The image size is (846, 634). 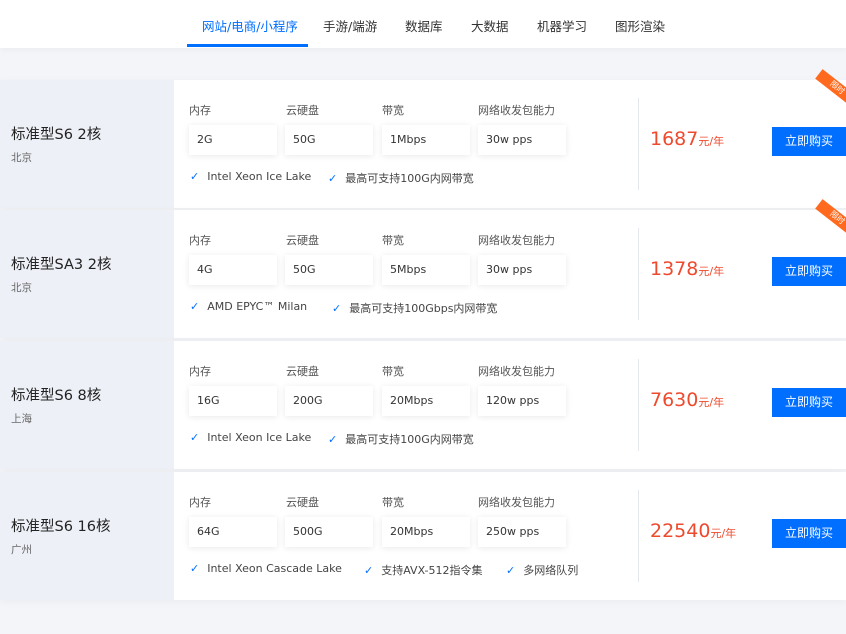 I want to click on tab-big-data: 大数据, so click(x=490, y=25).